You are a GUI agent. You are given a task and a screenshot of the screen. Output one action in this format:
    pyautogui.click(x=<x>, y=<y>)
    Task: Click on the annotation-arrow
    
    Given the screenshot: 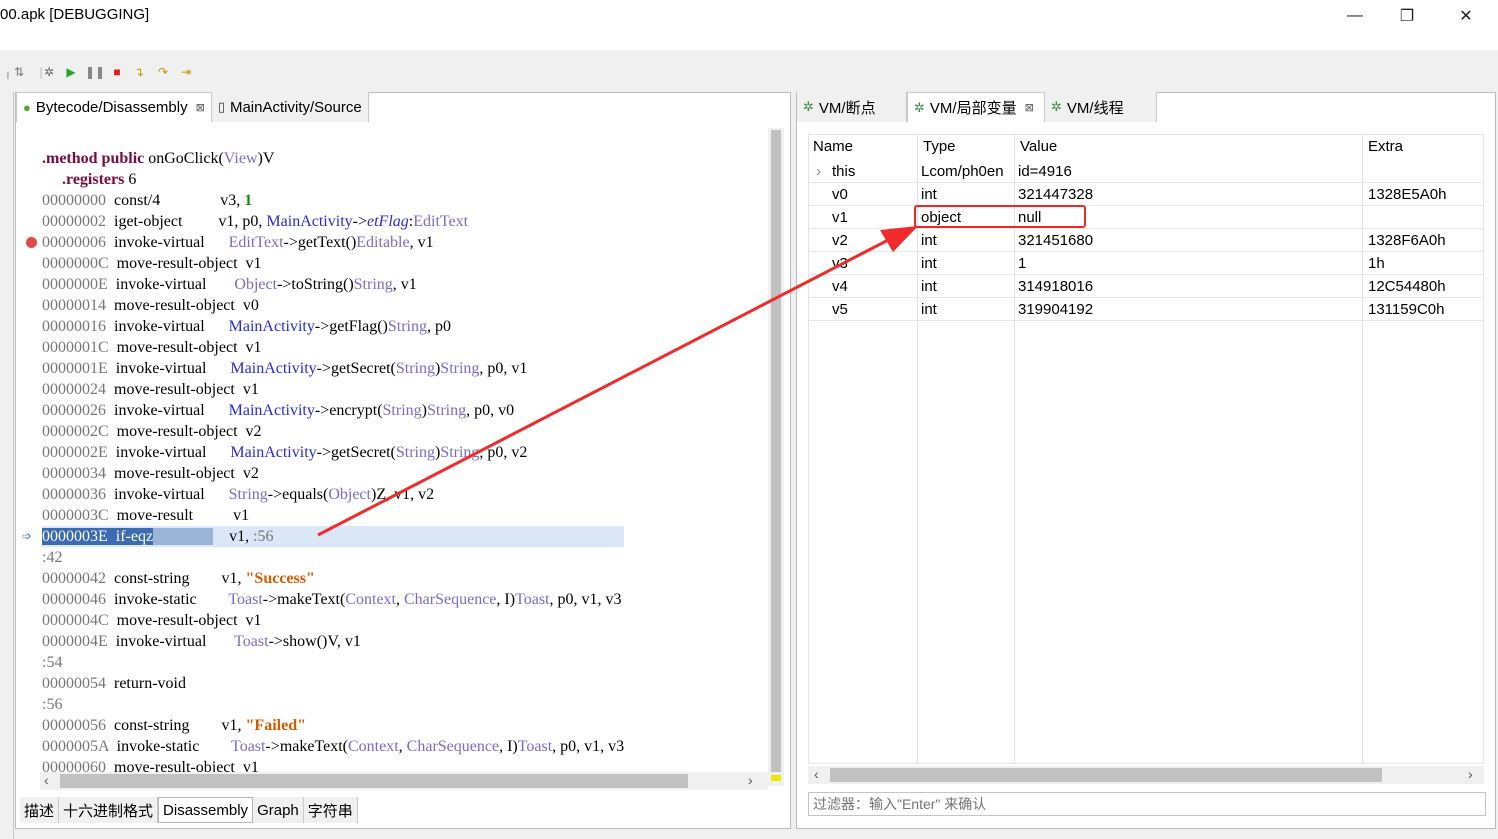 What is the action you would take?
    pyautogui.click(x=617, y=381)
    